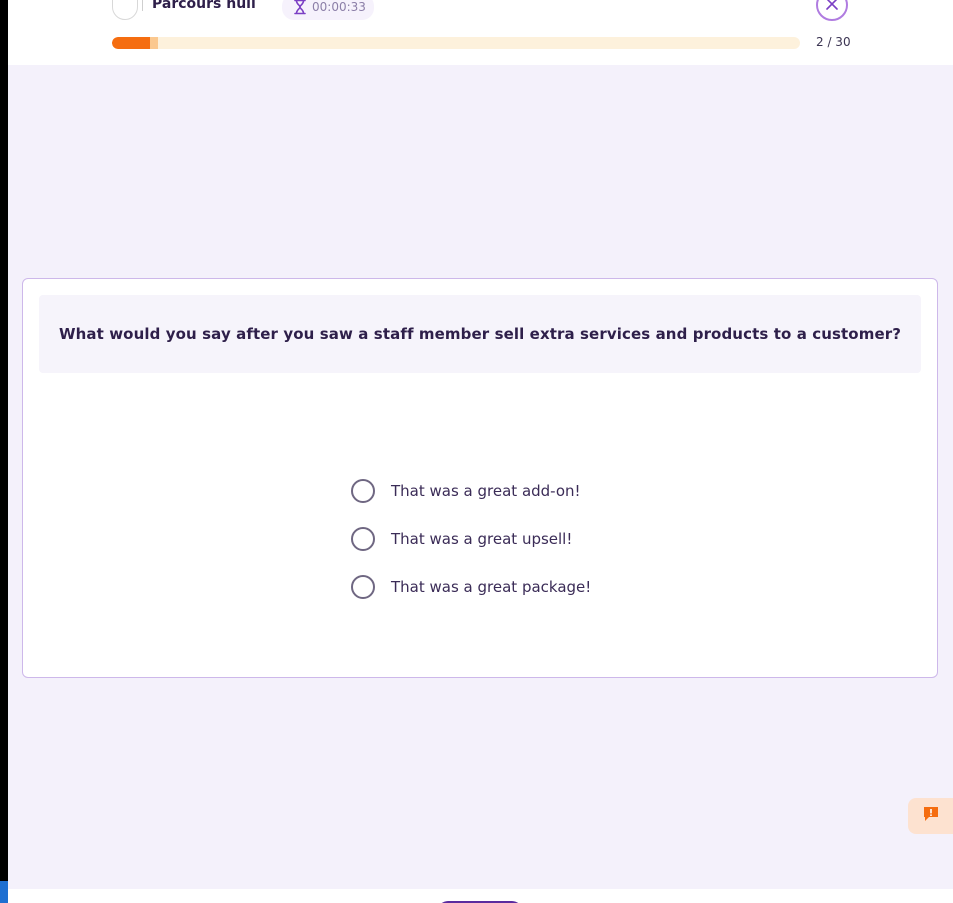 This screenshot has height=903, width=953. Describe the element at coordinates (204, 6) in the screenshot. I see `course-title: Parcours null` at that location.